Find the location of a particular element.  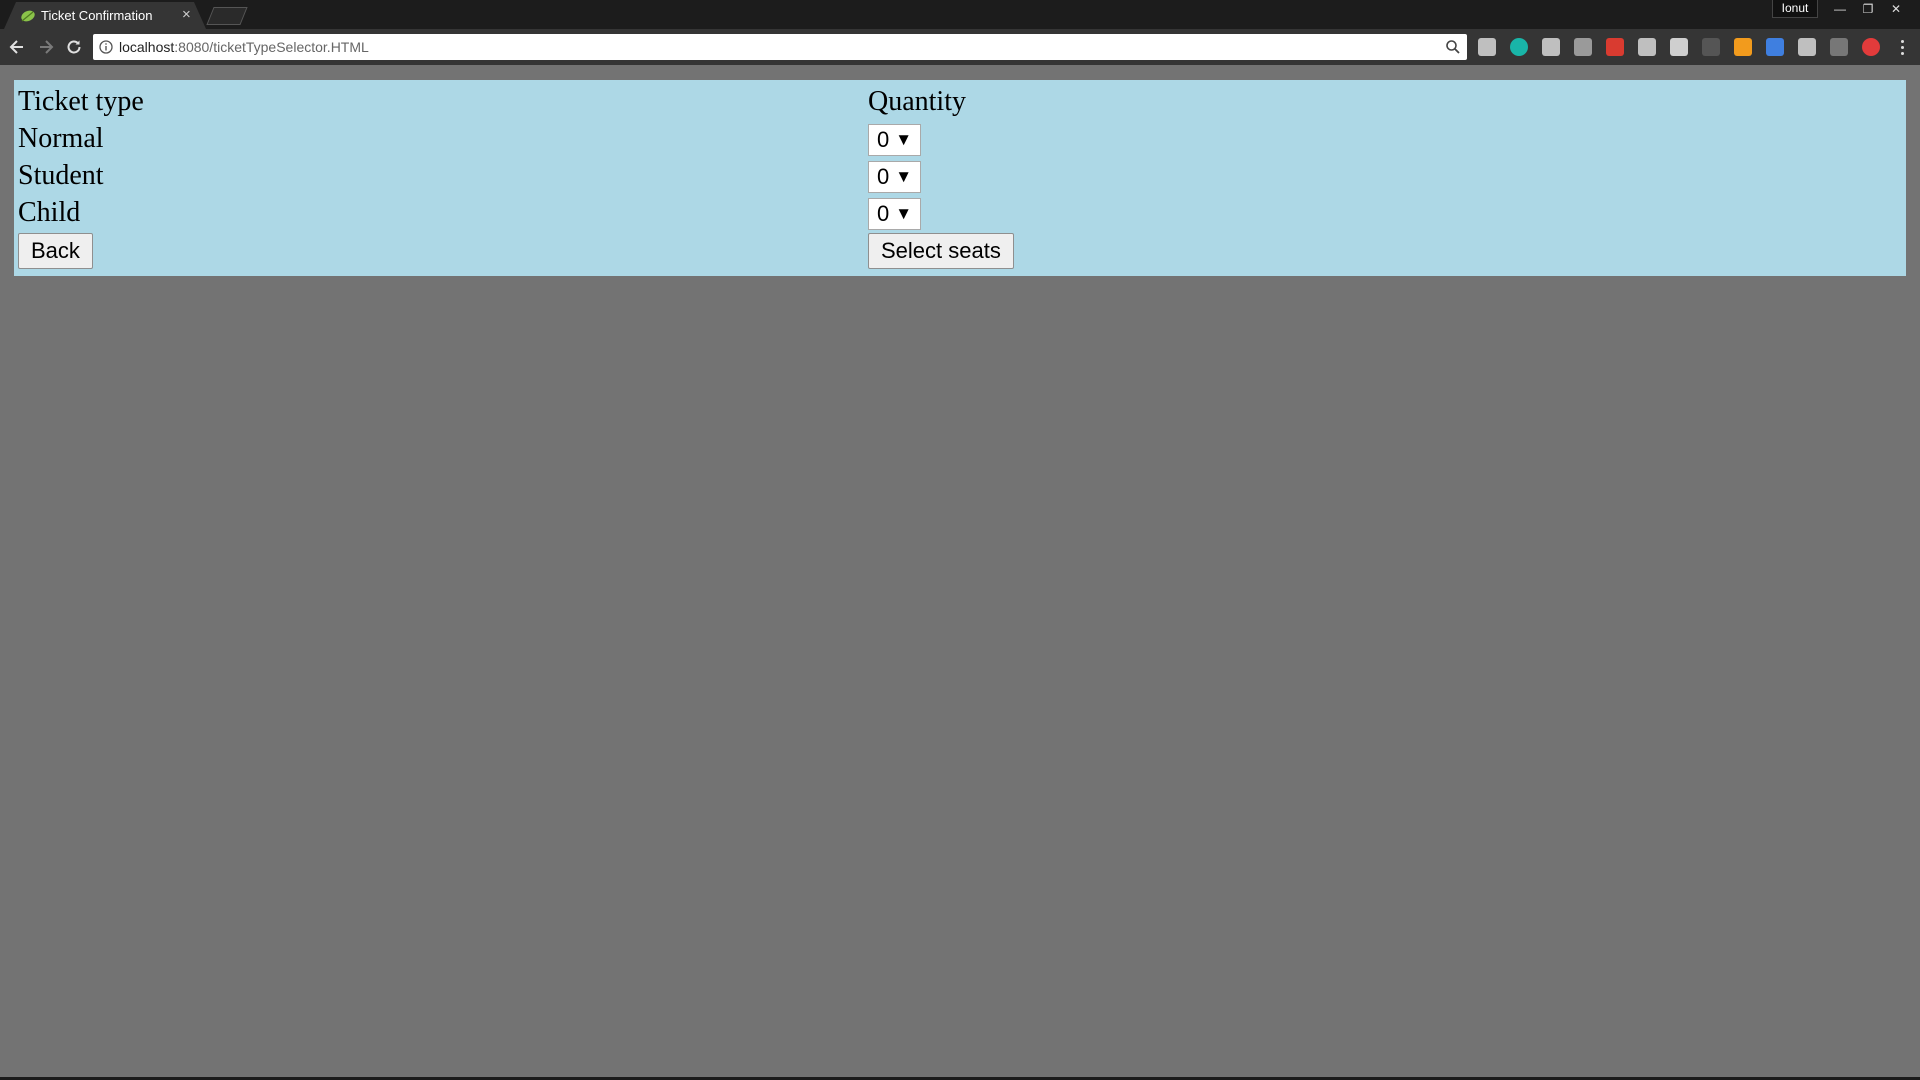

window-controls: — ❐ ✕ is located at coordinates (1868, 9).